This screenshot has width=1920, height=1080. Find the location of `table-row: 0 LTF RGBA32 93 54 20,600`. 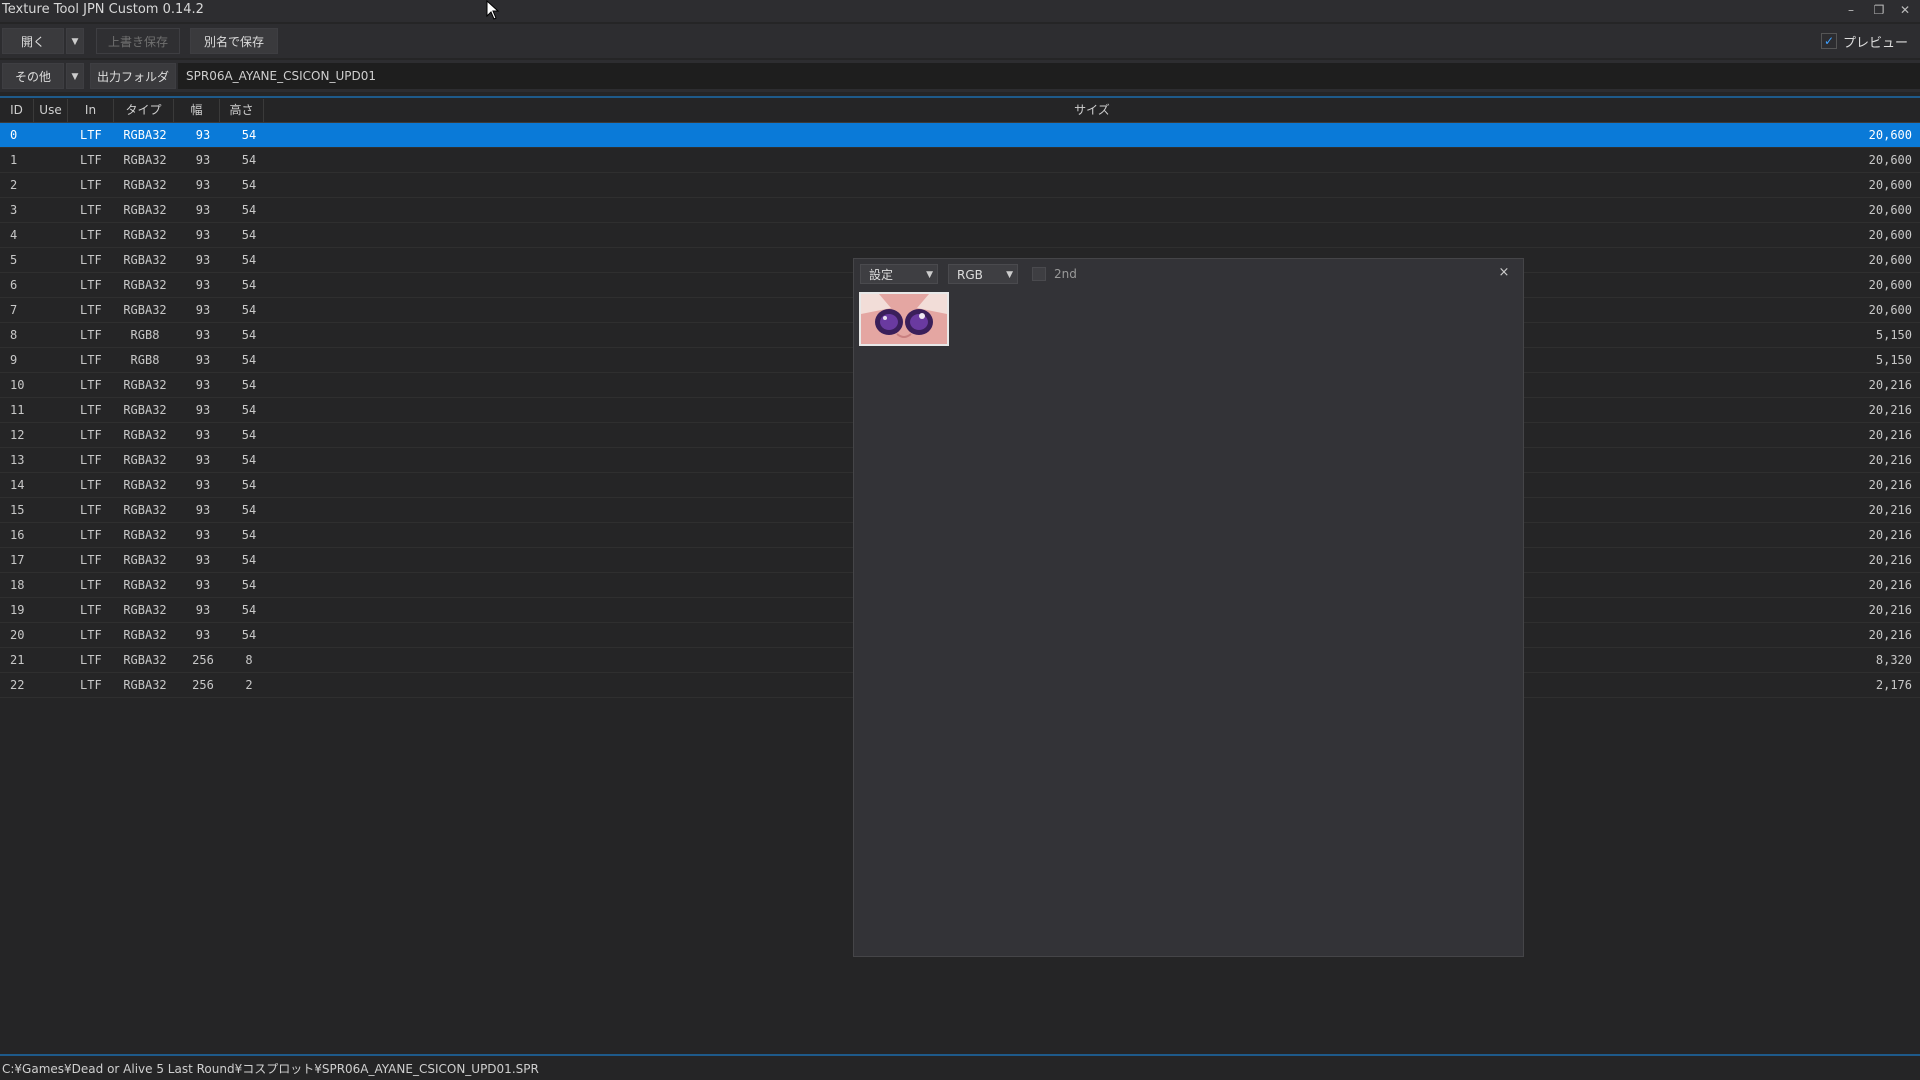

table-row: 0 LTF RGBA32 93 54 20,600 is located at coordinates (960, 135).